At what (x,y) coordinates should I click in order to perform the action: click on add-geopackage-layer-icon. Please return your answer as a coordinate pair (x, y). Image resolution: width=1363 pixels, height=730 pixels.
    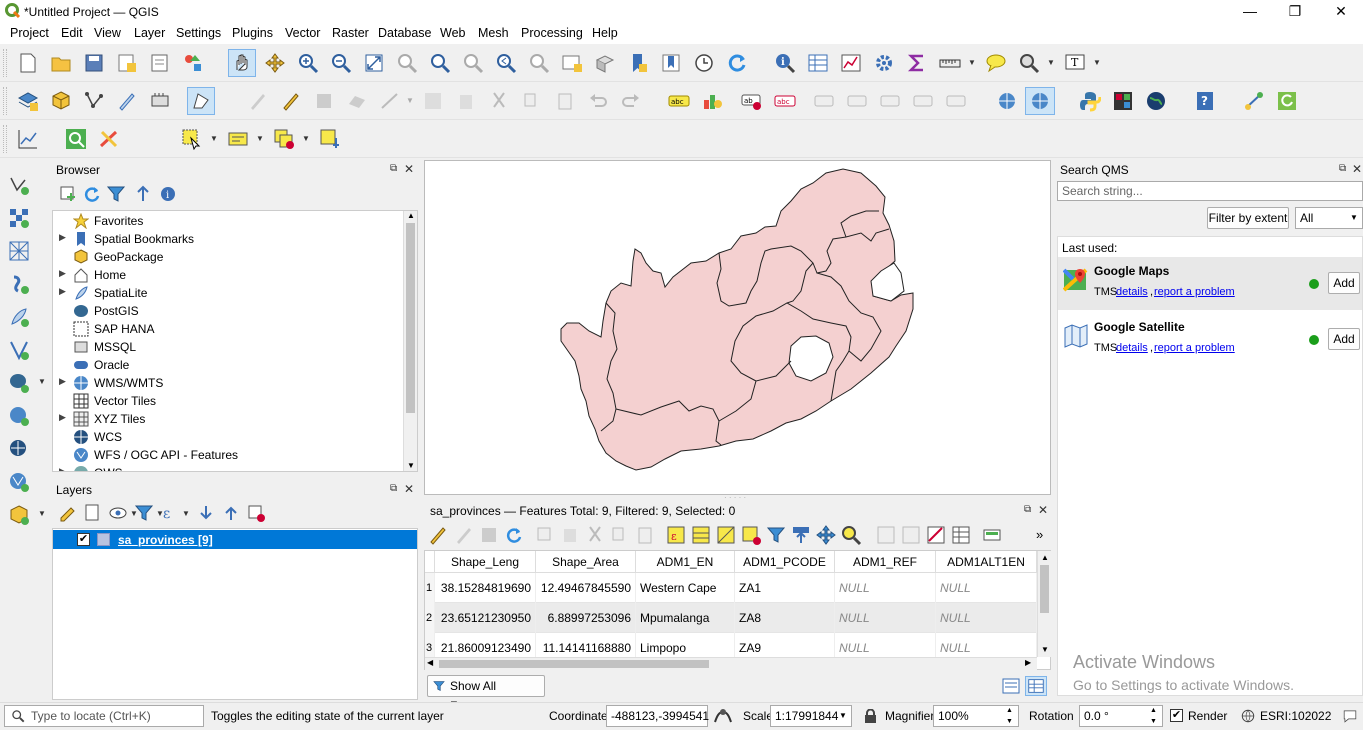
    Looking at the image, I should click on (19, 515).